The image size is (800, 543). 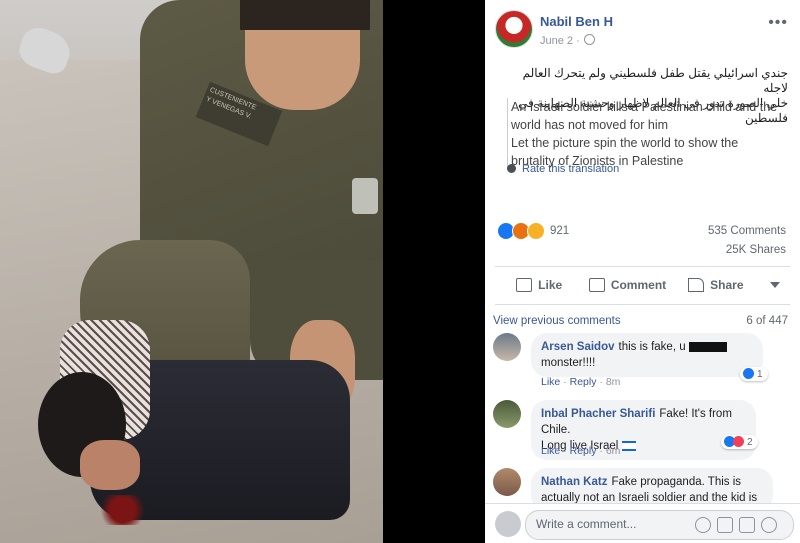 What do you see at coordinates (748, 373) in the screenshot?
I see `like-reaction-icon` at bounding box center [748, 373].